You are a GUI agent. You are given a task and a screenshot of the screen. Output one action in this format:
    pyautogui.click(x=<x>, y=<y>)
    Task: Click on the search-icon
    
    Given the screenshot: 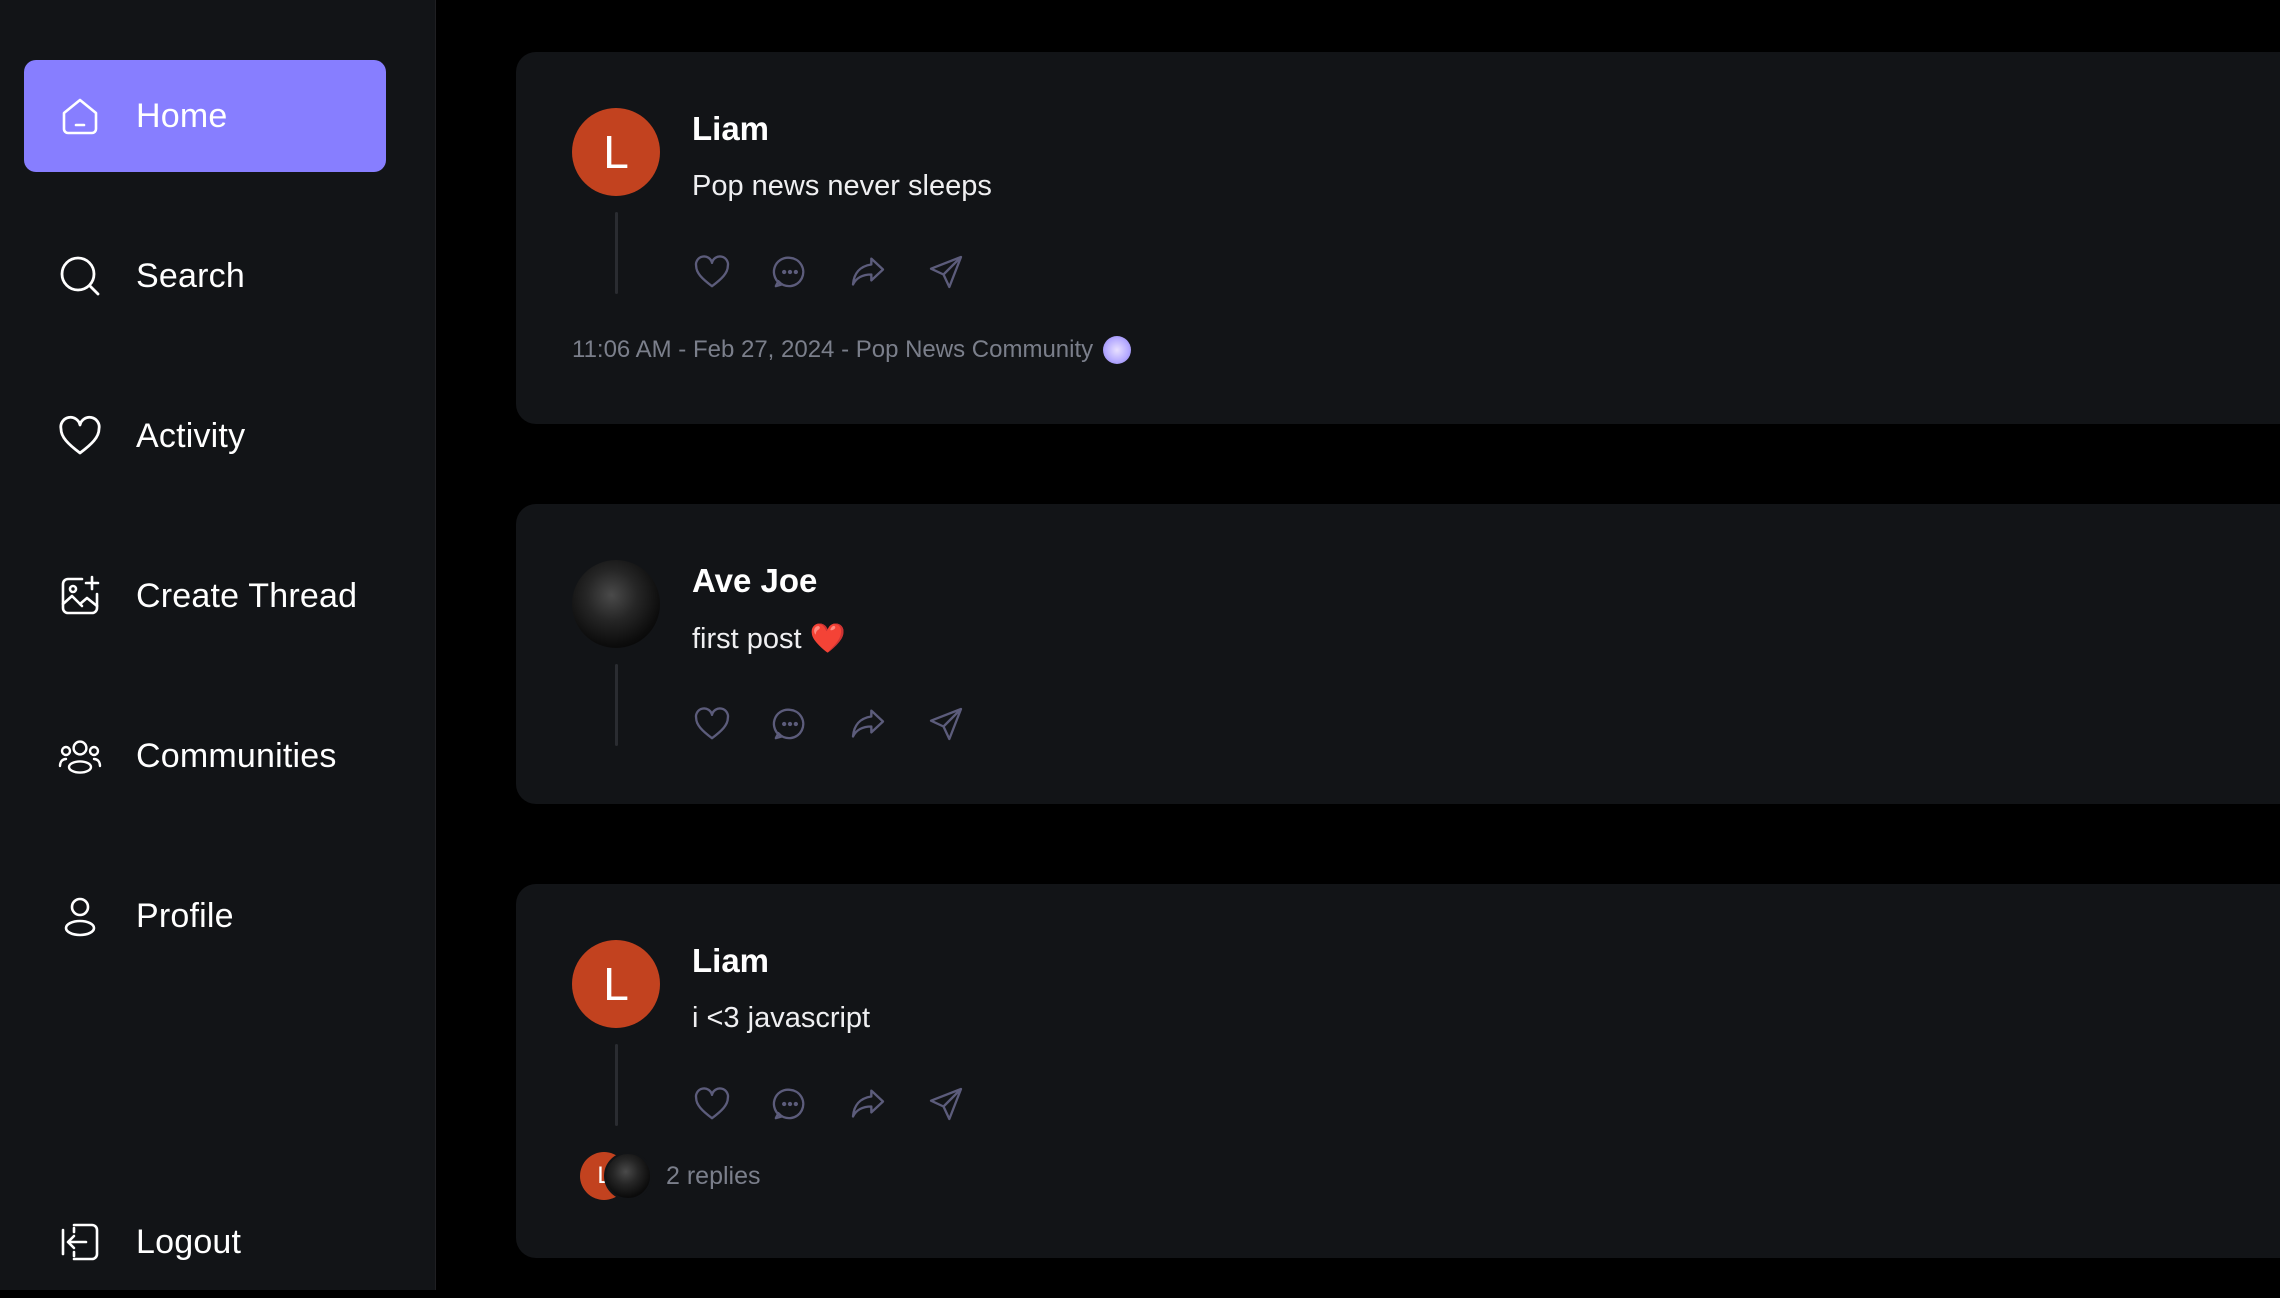 What is the action you would take?
    pyautogui.click(x=80, y=276)
    